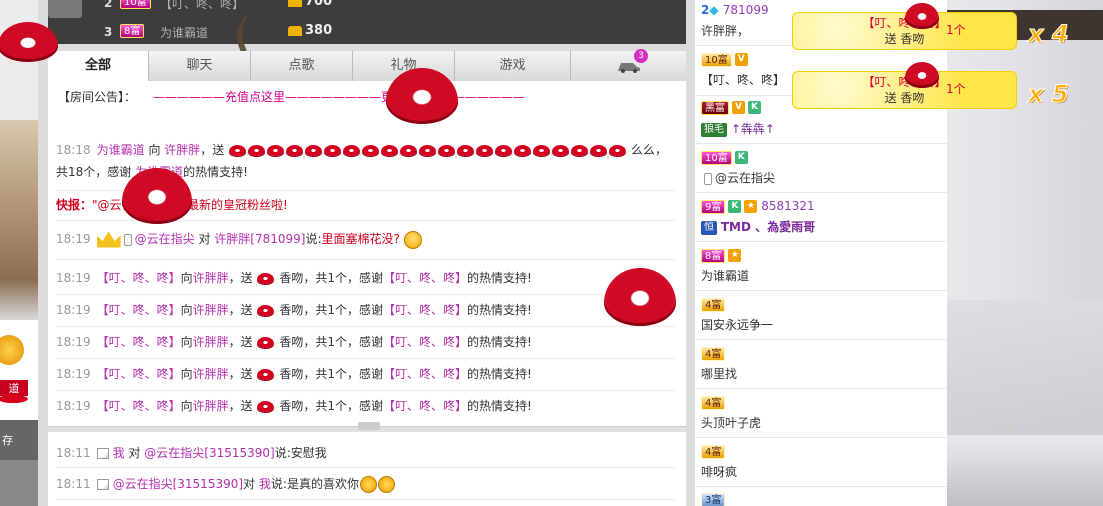 Image resolution: width=1103 pixels, height=506 pixels. What do you see at coordinates (714, 129) in the screenshot?
I see `guard-badge: 狼毛` at bounding box center [714, 129].